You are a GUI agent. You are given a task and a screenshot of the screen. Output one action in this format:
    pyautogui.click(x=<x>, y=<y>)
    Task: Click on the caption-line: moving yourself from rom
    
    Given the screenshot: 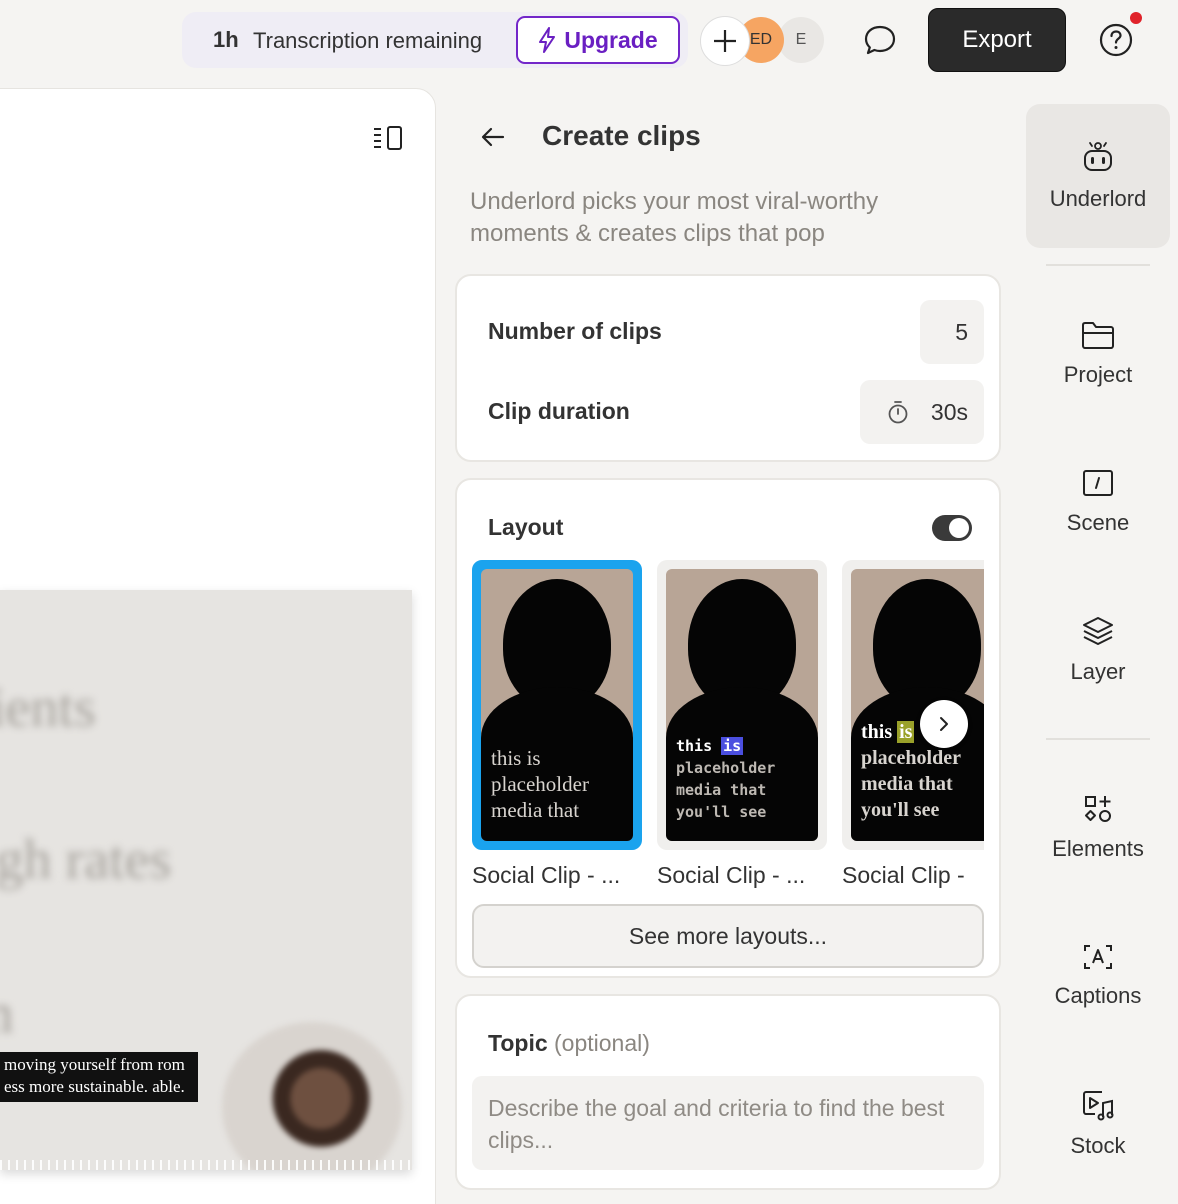 What is the action you would take?
    pyautogui.click(x=94, y=1064)
    